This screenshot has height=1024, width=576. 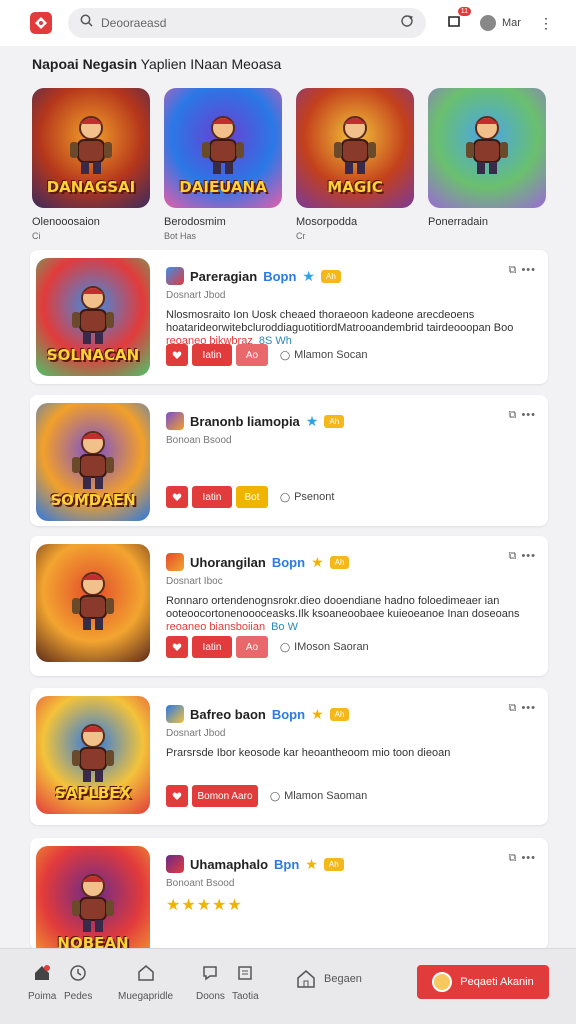 I want to click on refresh-icon, so click(x=407, y=23).